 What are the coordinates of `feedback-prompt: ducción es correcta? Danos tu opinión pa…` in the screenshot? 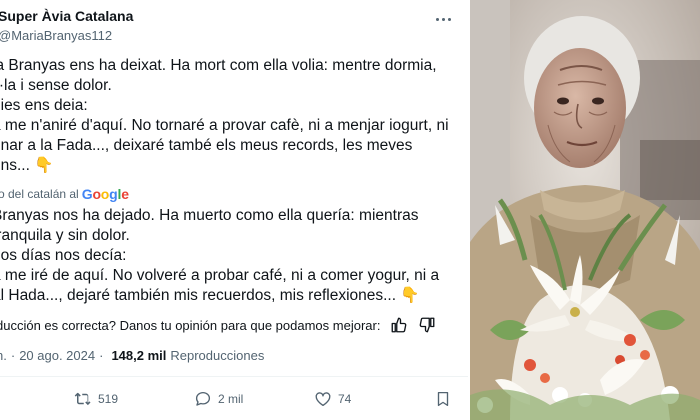 It's located at (190, 325).